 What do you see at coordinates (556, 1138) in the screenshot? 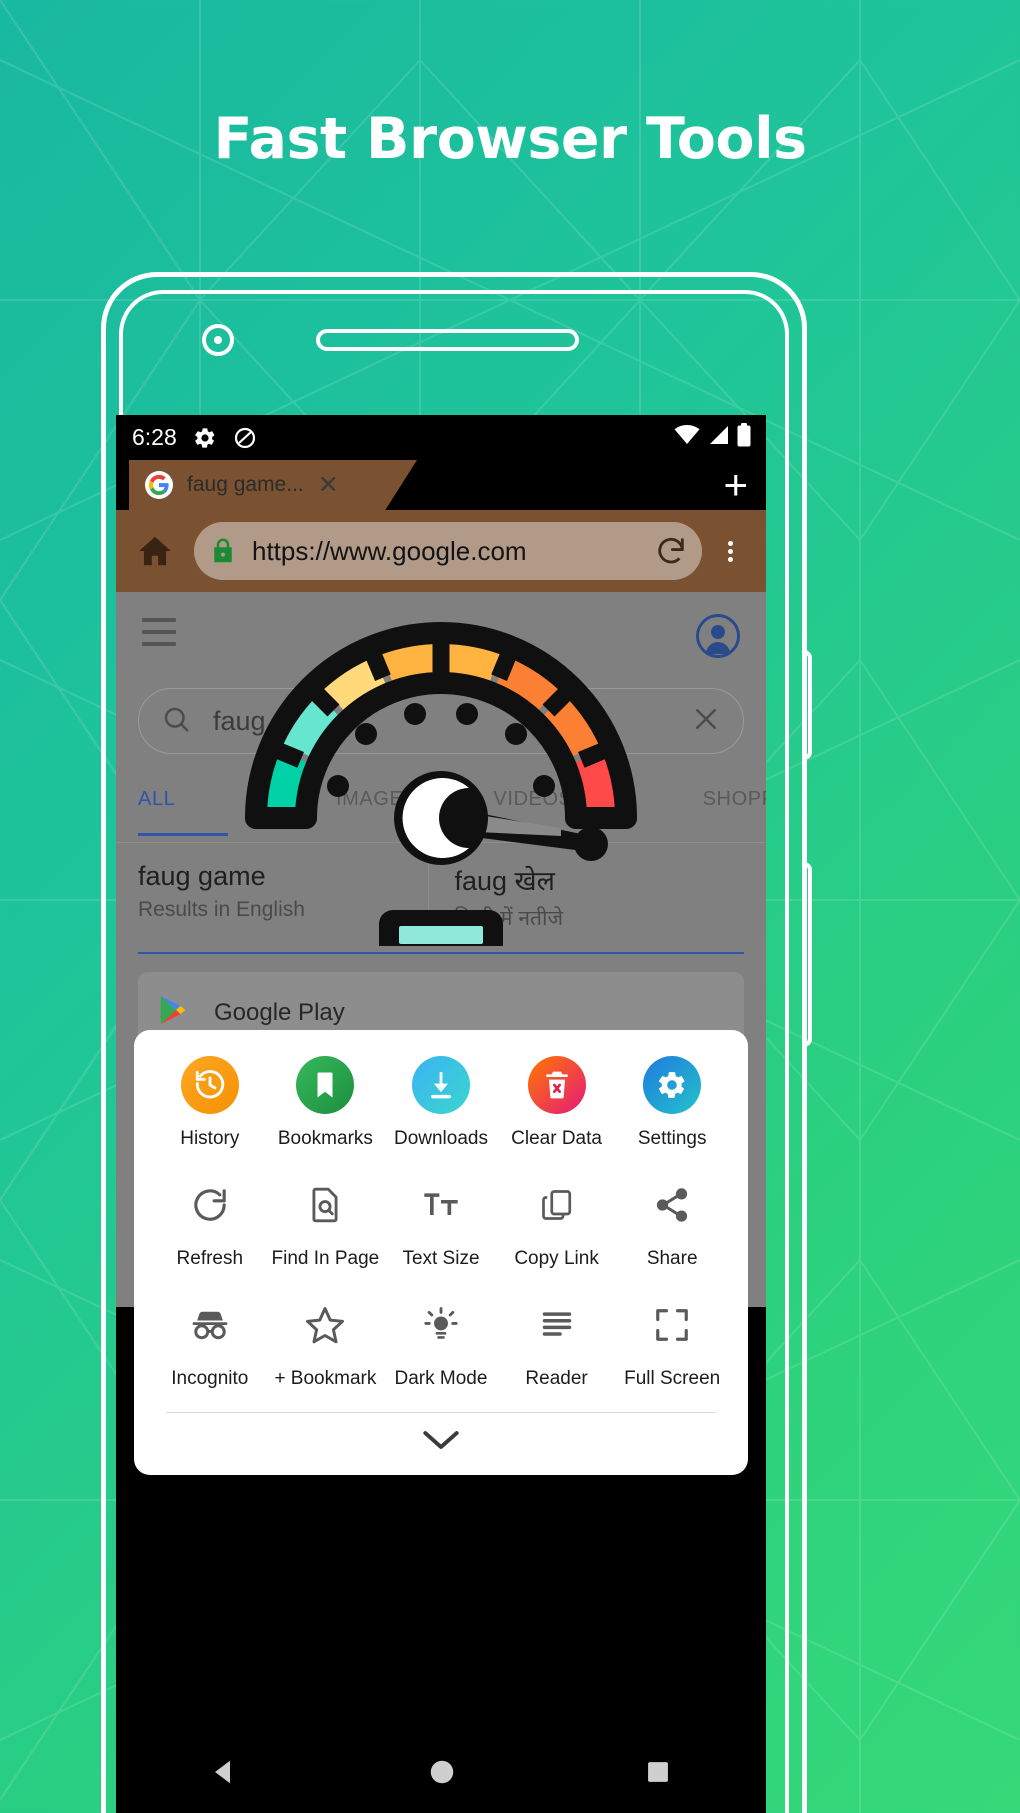
I see `menu-item-label: Clear Data` at bounding box center [556, 1138].